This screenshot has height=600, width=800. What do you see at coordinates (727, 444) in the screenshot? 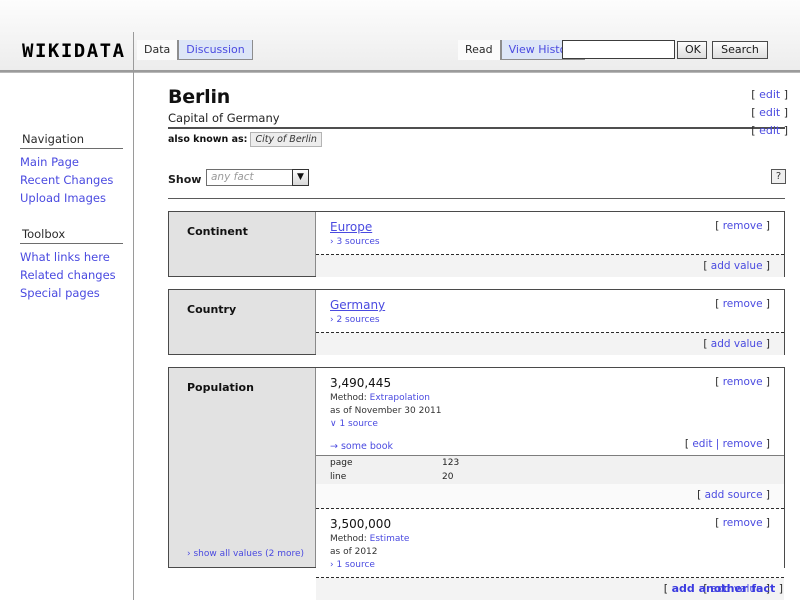
I see `source-edit-remove-button: [ edit | remove ]` at bounding box center [727, 444].